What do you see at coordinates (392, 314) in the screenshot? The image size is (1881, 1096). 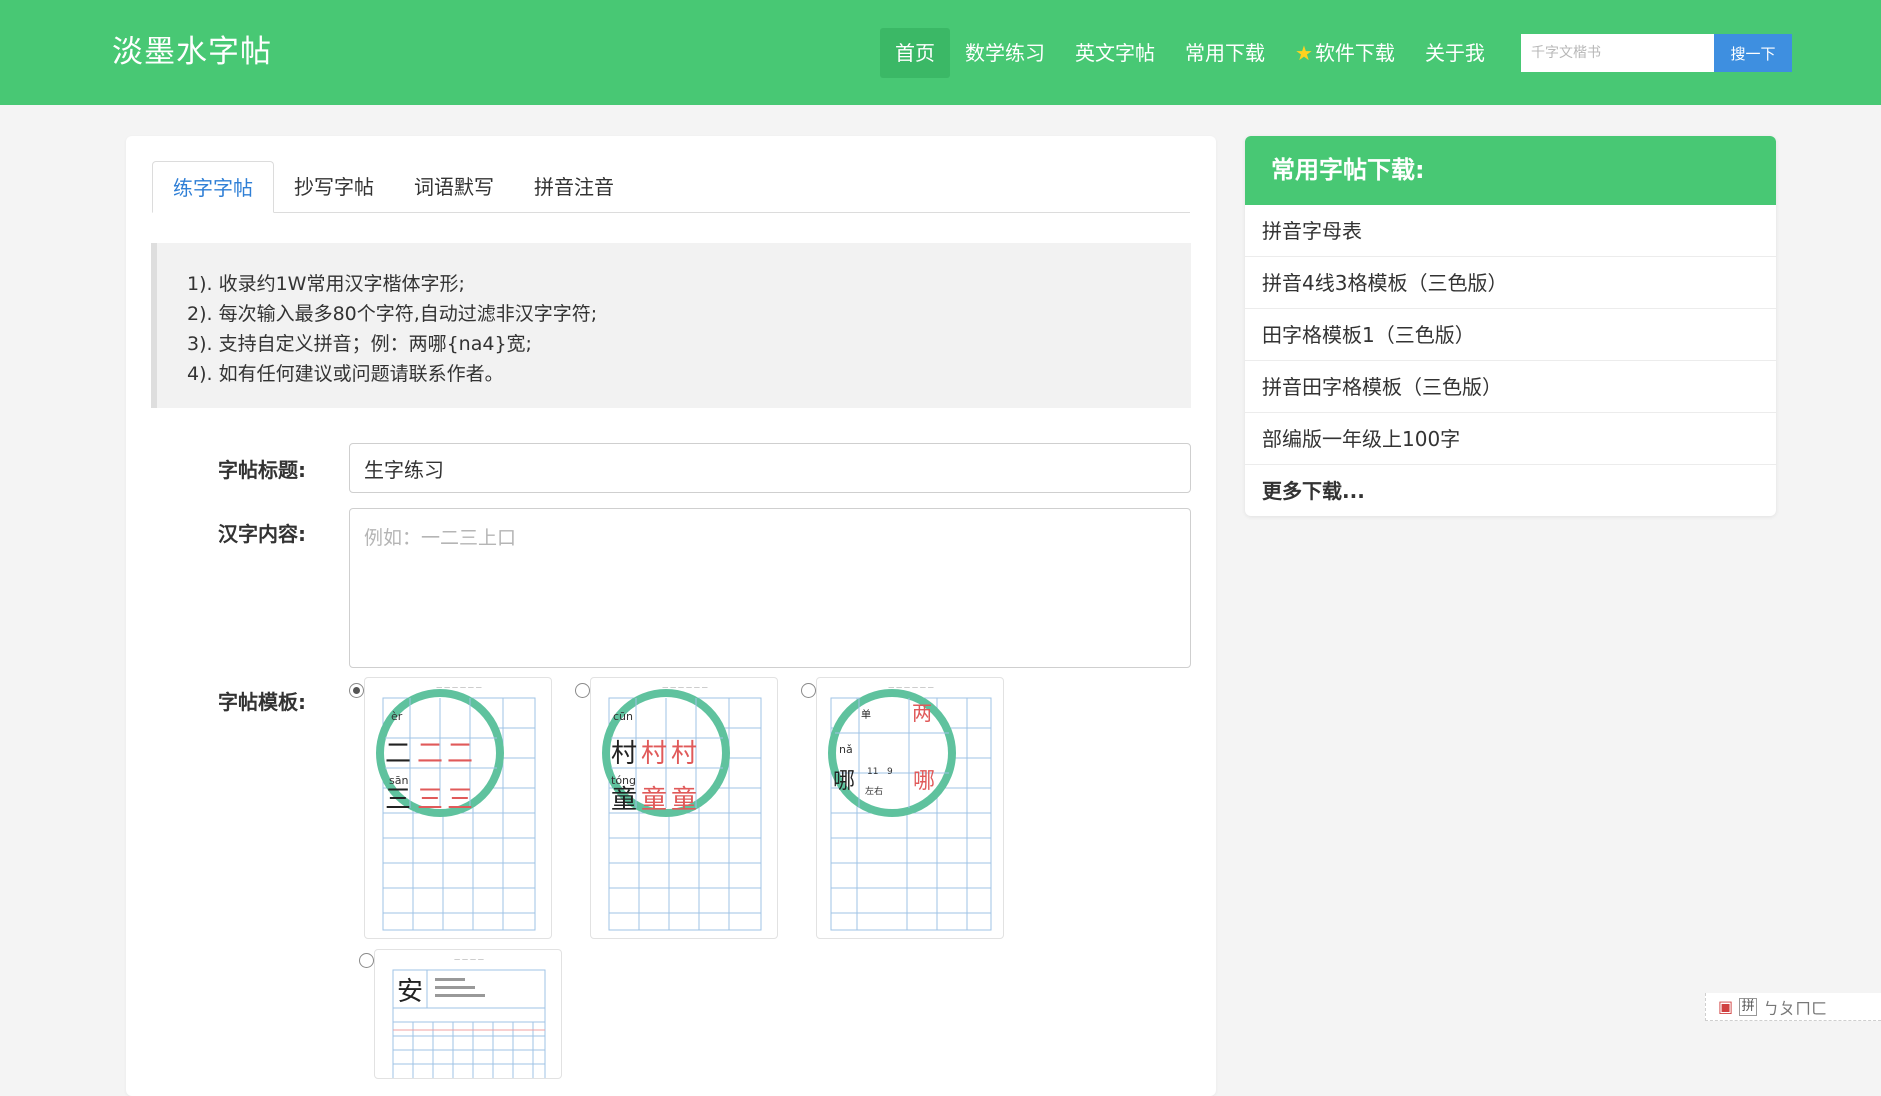 I see `notice-line: 2). 每次输入最多80个字符,自动过滤非汉字字符;` at bounding box center [392, 314].